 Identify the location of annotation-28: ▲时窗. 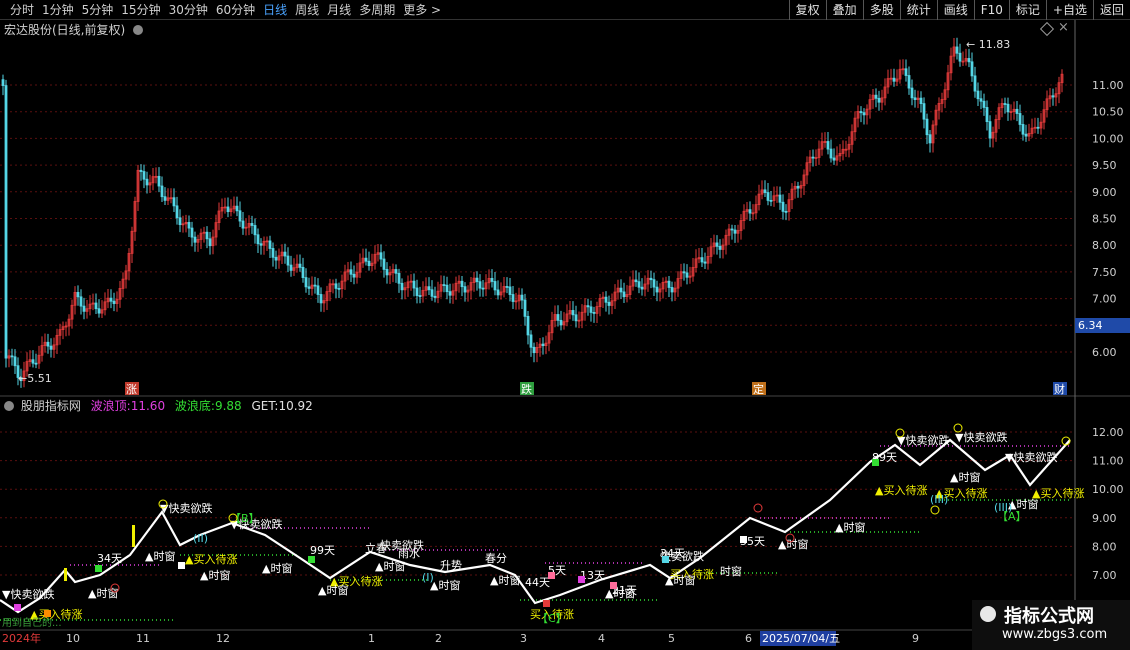
(850, 527).